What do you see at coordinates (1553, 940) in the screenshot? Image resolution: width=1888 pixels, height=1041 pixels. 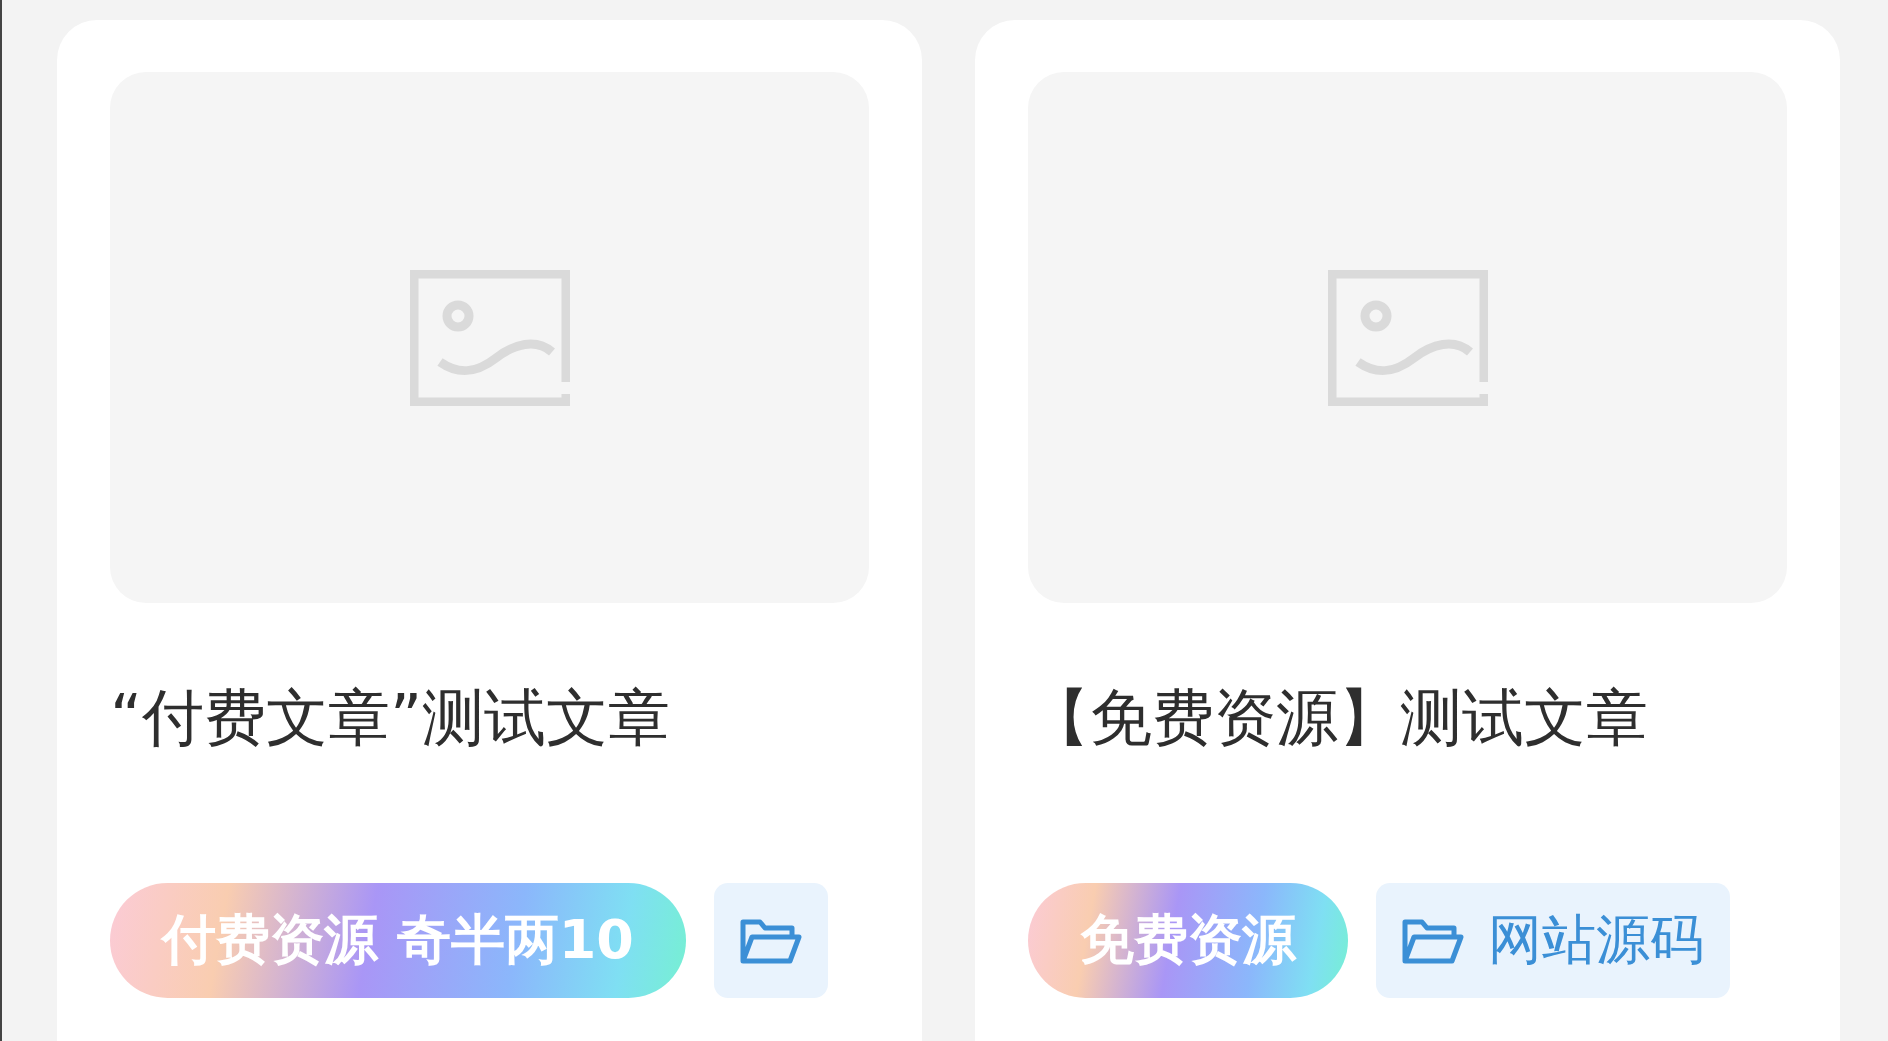 I see `category-tag: 网站源码` at bounding box center [1553, 940].